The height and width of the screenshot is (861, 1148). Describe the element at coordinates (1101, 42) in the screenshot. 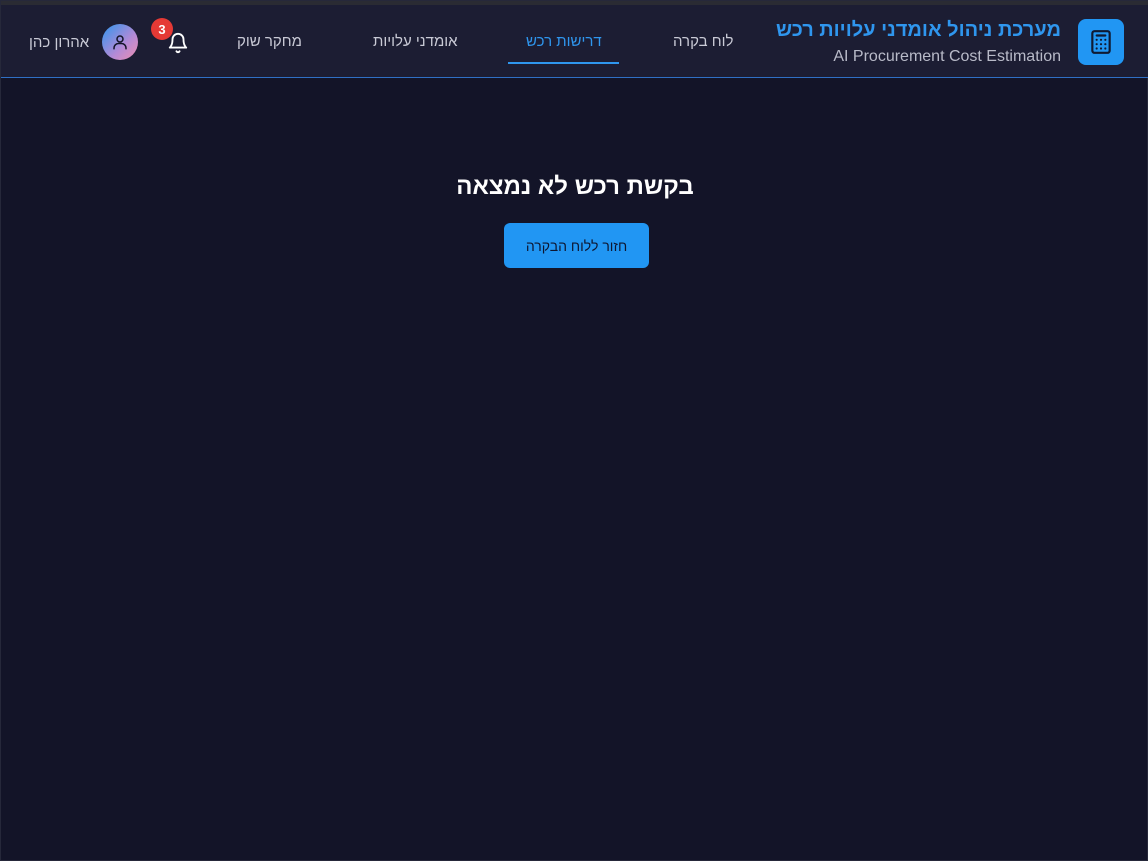

I see `calculator-icon` at that location.